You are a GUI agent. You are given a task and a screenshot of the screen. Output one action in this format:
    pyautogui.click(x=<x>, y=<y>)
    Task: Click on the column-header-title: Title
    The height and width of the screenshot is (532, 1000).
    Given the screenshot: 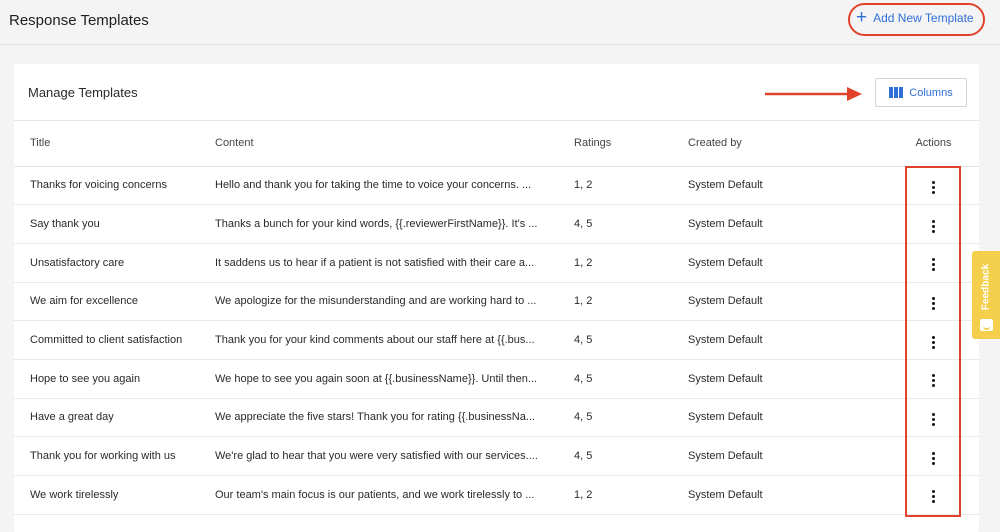 What is the action you would take?
    pyautogui.click(x=114, y=144)
    